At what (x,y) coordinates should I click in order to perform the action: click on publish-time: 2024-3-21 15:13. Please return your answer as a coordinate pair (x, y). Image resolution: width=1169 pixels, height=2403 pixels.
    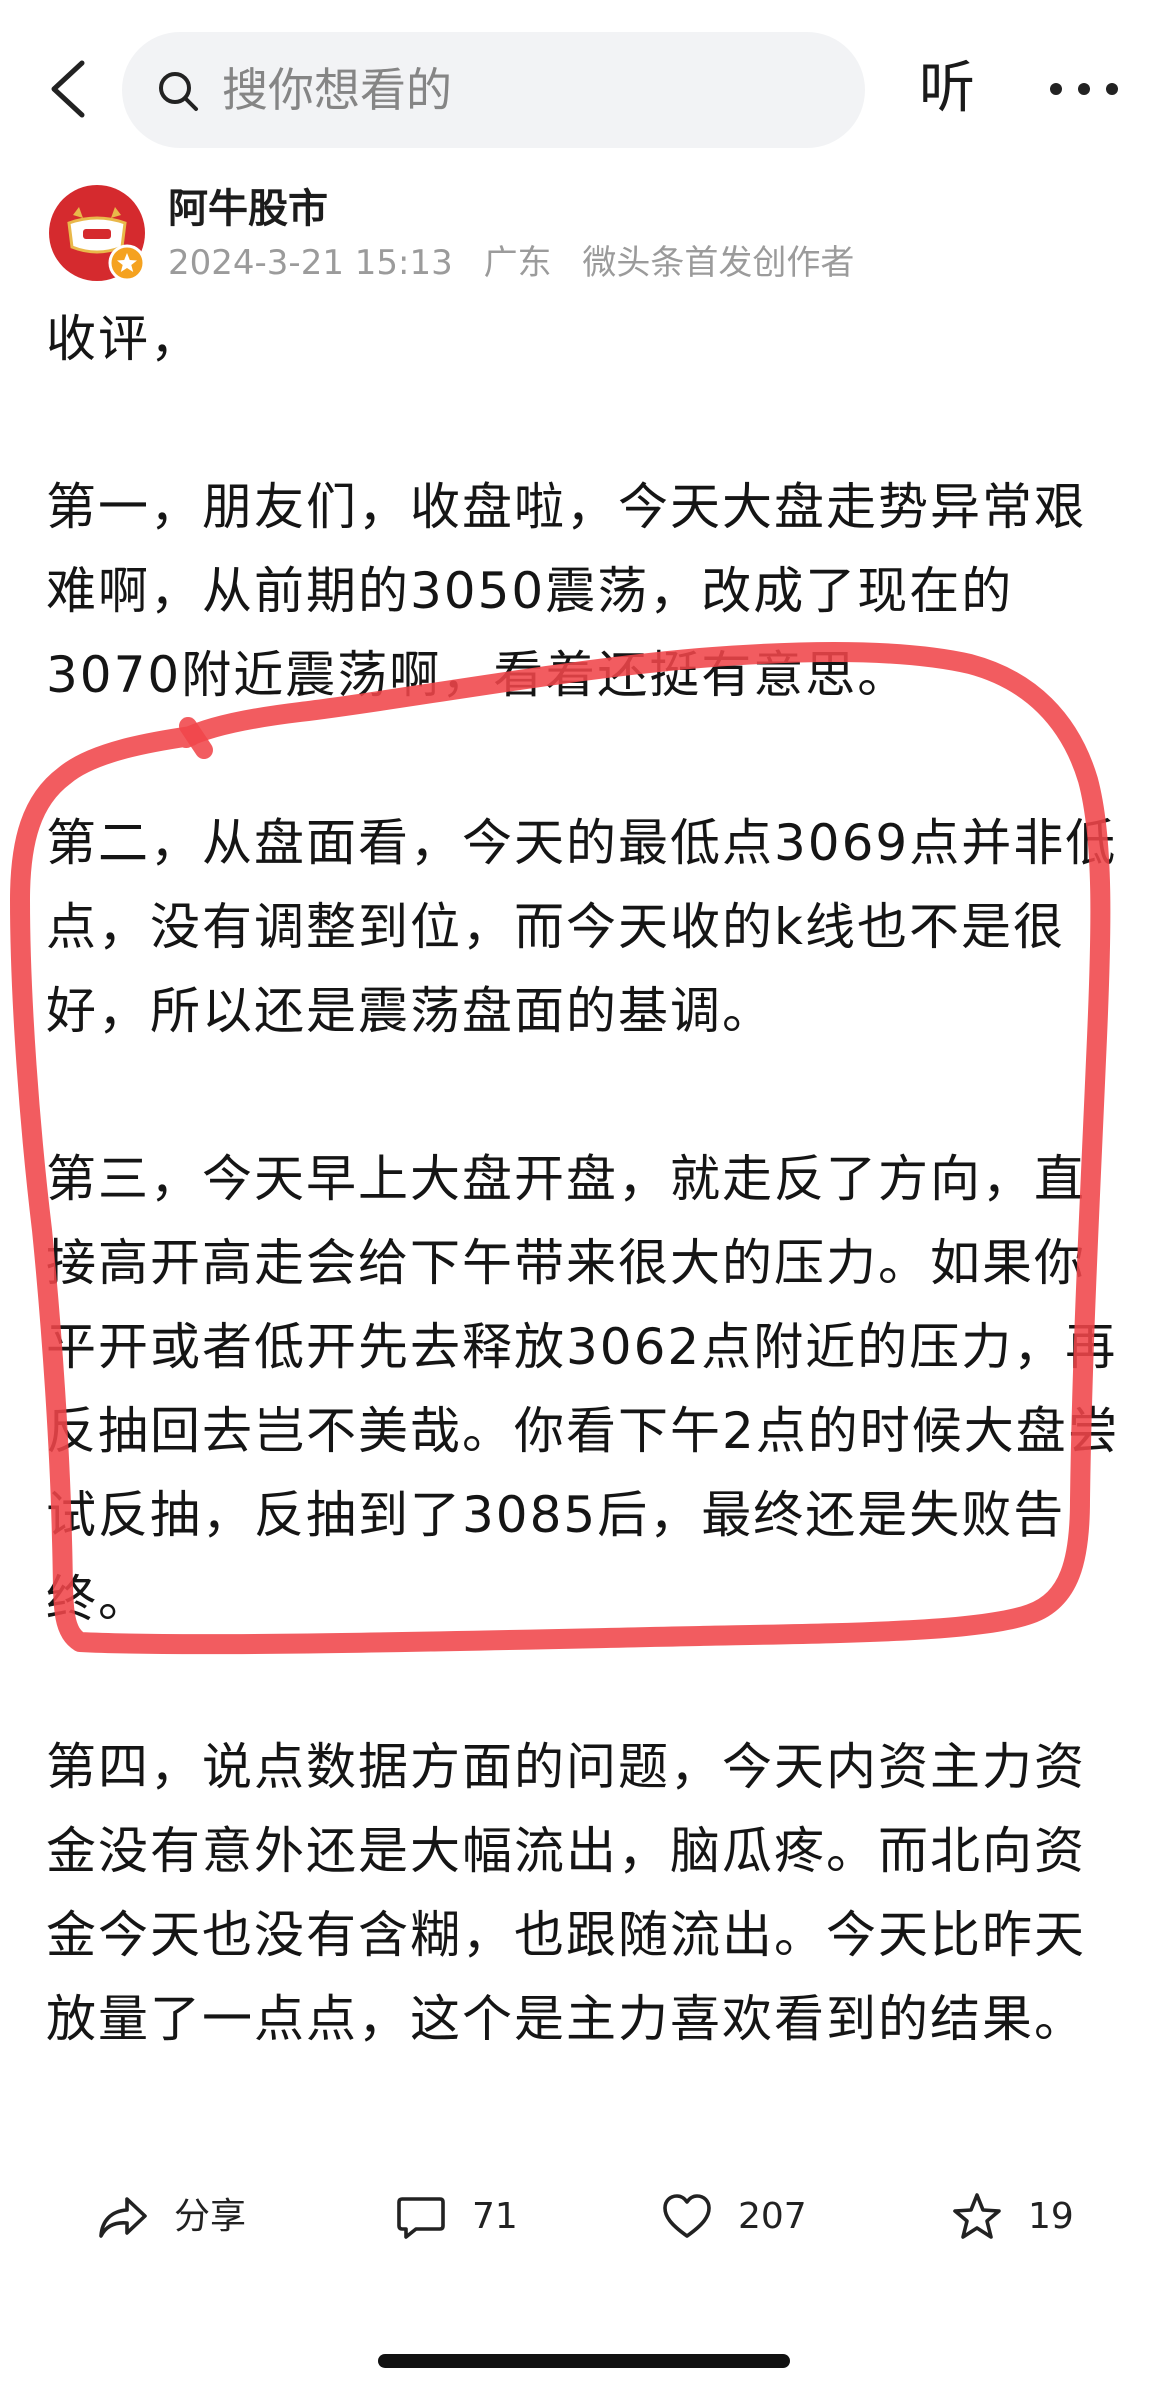
    Looking at the image, I should click on (310, 263).